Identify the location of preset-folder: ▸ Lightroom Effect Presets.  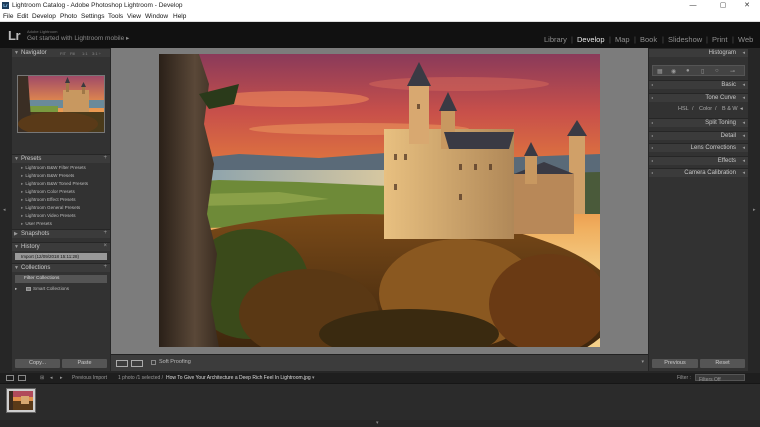
(48, 200).